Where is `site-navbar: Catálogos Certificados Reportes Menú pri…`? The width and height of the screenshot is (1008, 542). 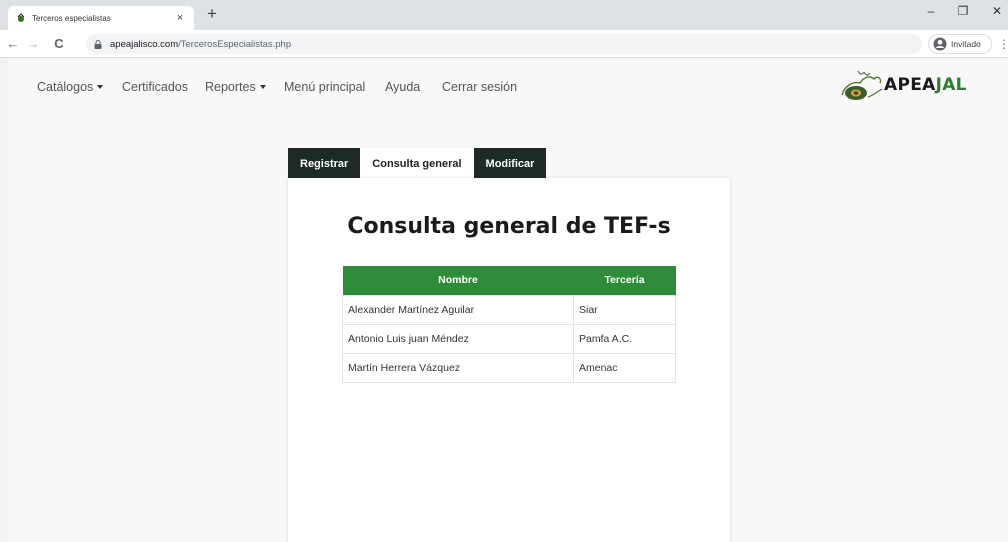
site-navbar: Catálogos Certificados Reportes Menú pri… is located at coordinates (508, 88).